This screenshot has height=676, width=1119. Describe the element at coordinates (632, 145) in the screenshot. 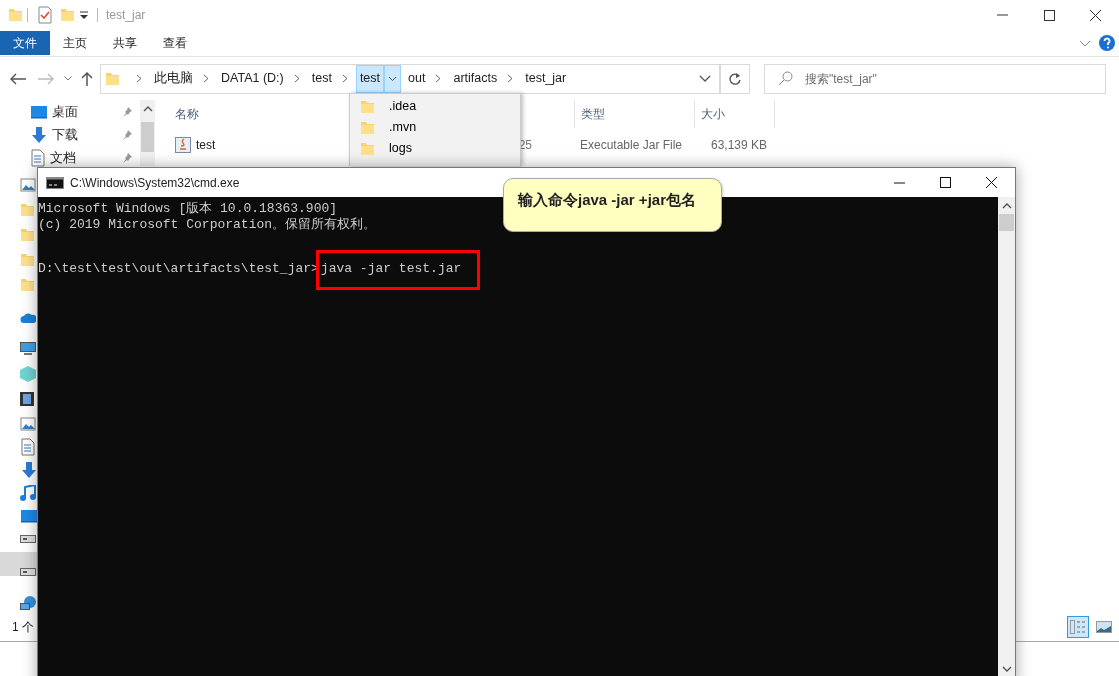

I see `file-type: Executable Jar File` at that location.